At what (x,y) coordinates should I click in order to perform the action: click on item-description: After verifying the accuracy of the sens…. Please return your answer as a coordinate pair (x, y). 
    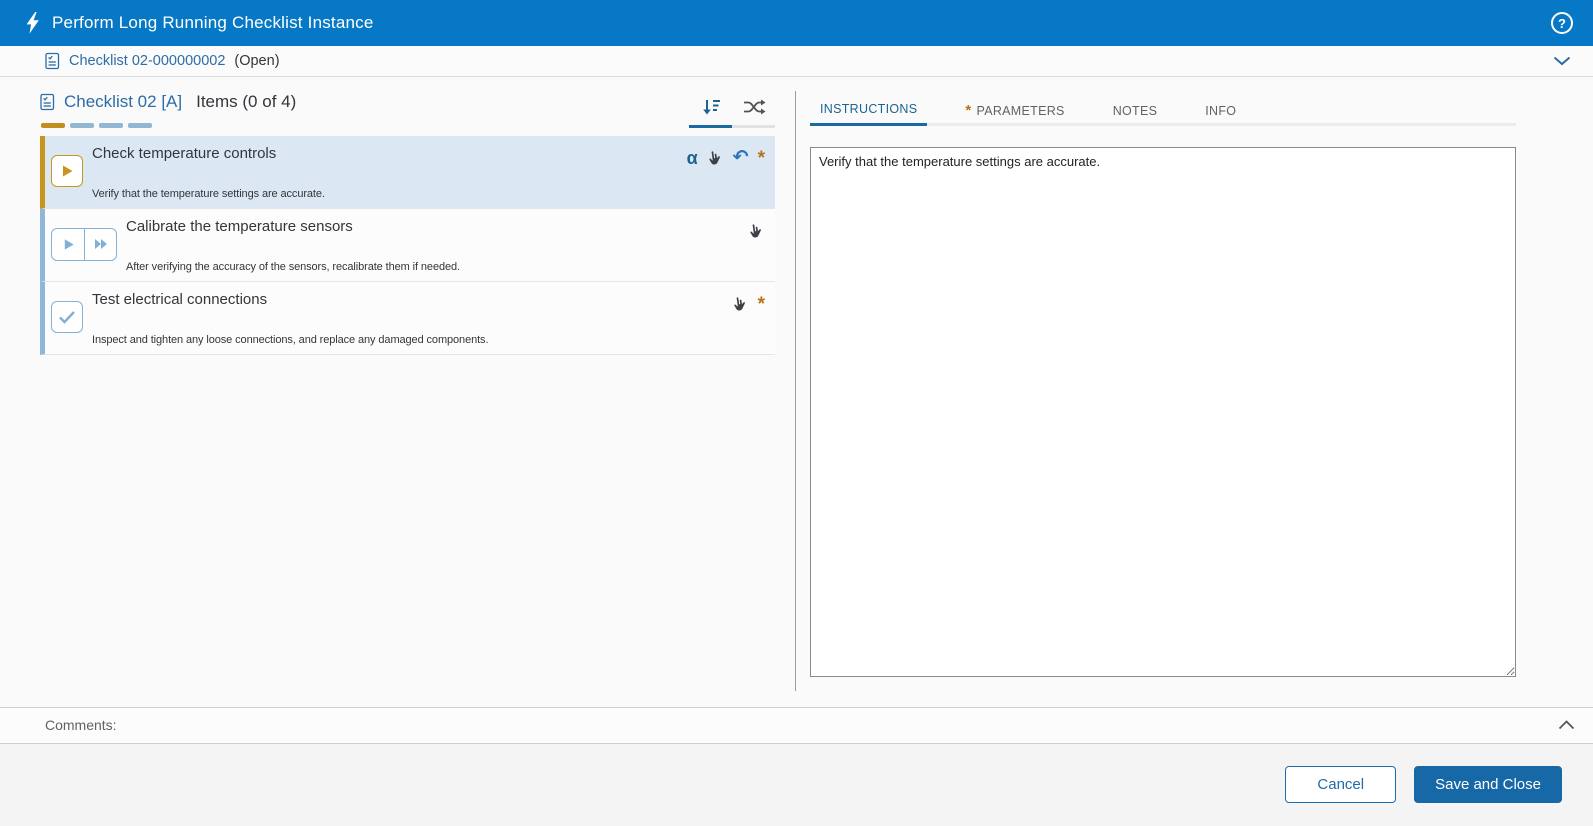
    Looking at the image, I should click on (293, 267).